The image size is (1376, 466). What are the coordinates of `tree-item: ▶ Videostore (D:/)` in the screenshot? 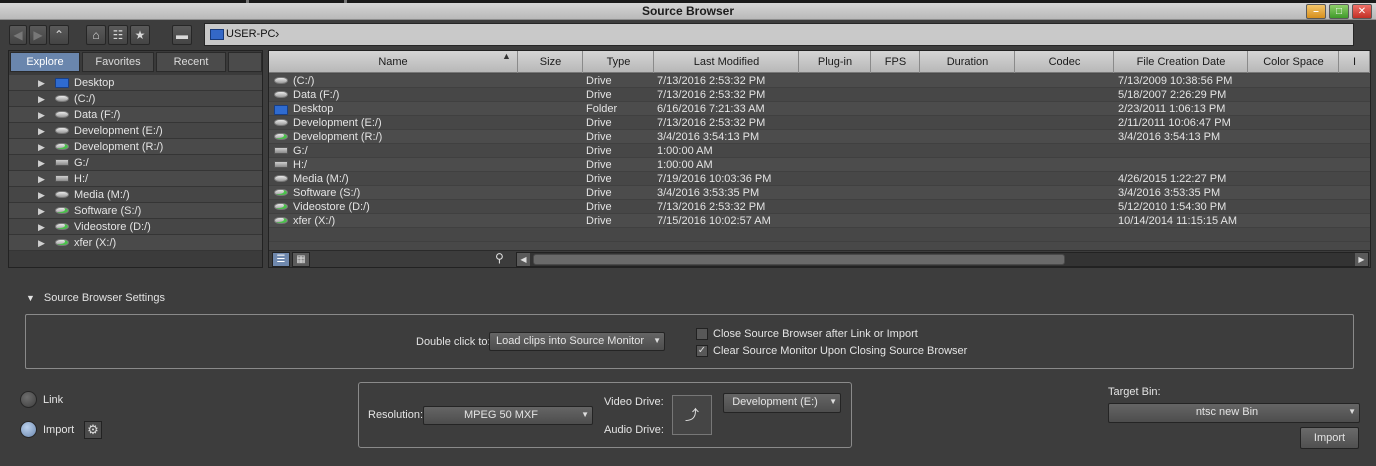 It's located at (135, 227).